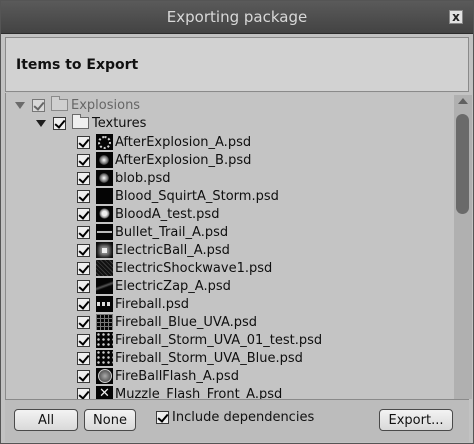 This screenshot has width=474, height=444. What do you see at coordinates (237, 64) in the screenshot?
I see `items-header: Items to Export` at bounding box center [237, 64].